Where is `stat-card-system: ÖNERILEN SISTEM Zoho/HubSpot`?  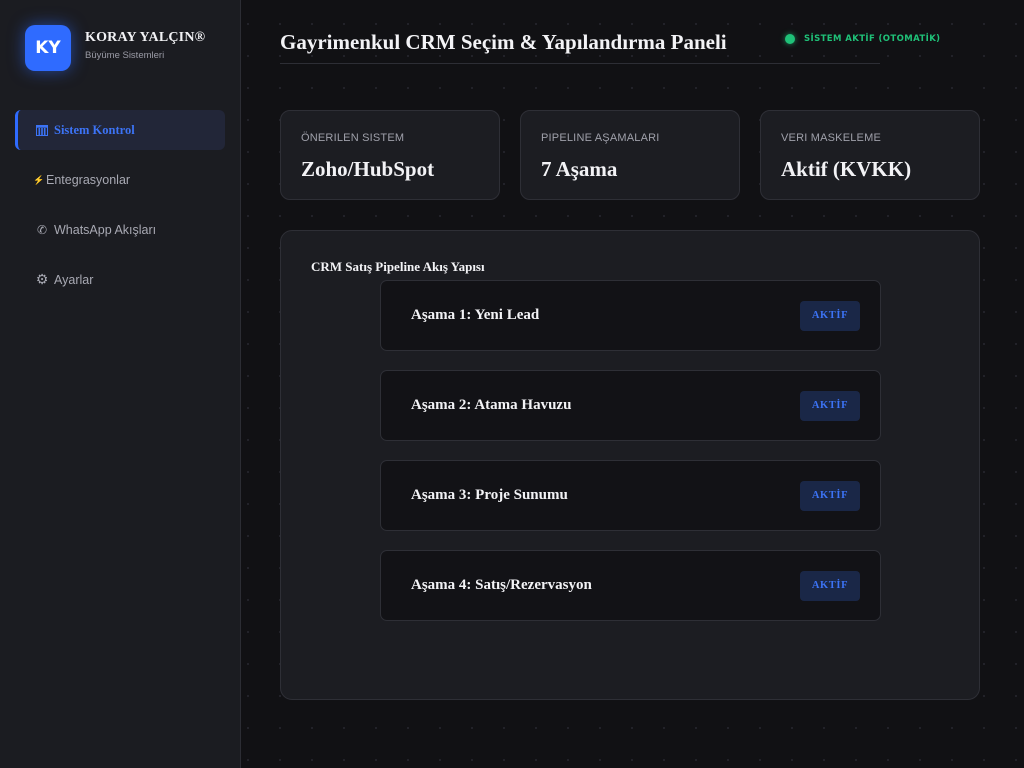
stat-card-system: ÖNERILEN SISTEM Zoho/HubSpot is located at coordinates (390, 155).